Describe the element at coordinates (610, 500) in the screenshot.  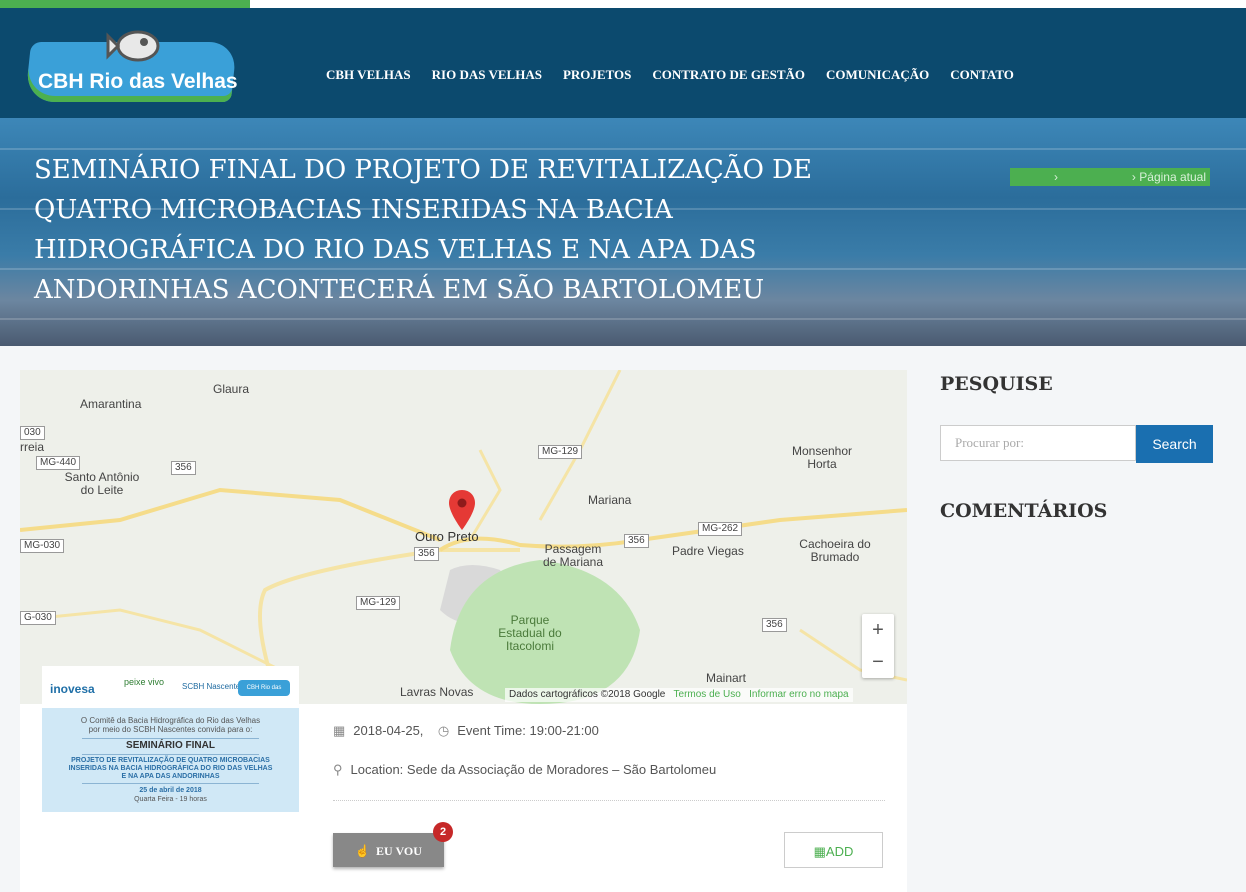
I see `map-place-label: Mariana` at that location.